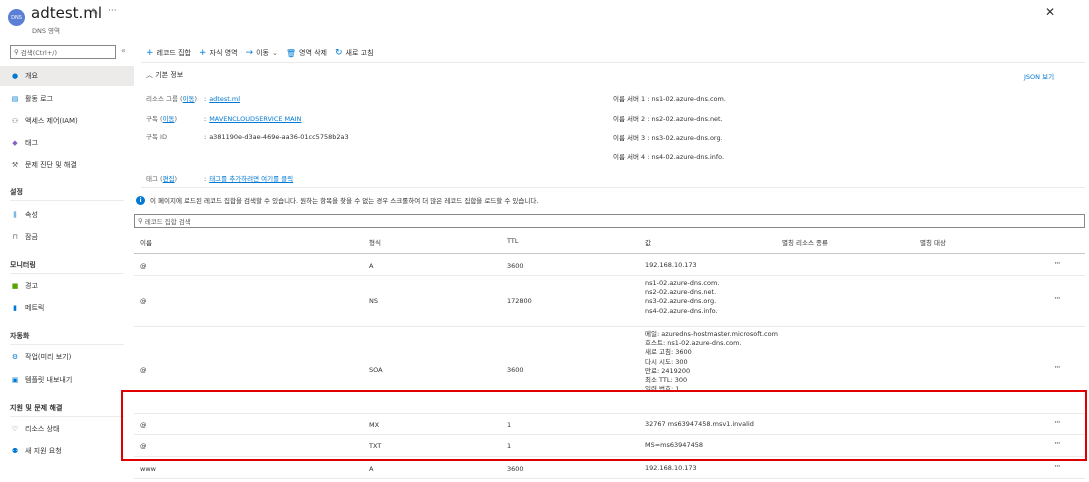 The image size is (1089, 482). I want to click on column-header-name: 이름, so click(146, 242).